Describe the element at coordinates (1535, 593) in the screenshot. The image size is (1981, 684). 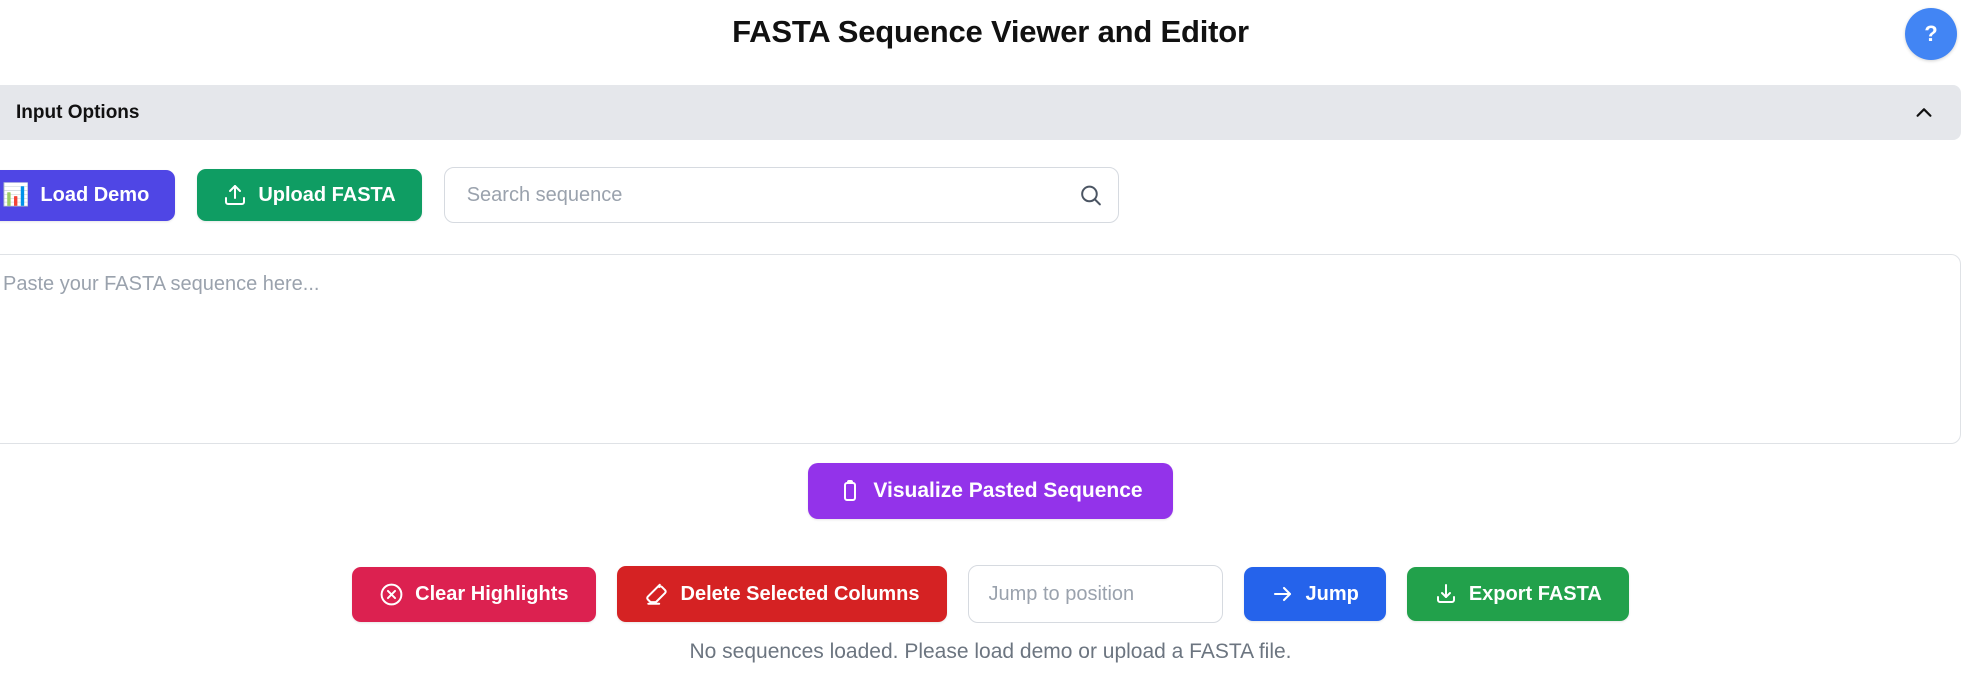
I see `export-fasta-label: Export FASTA` at that location.